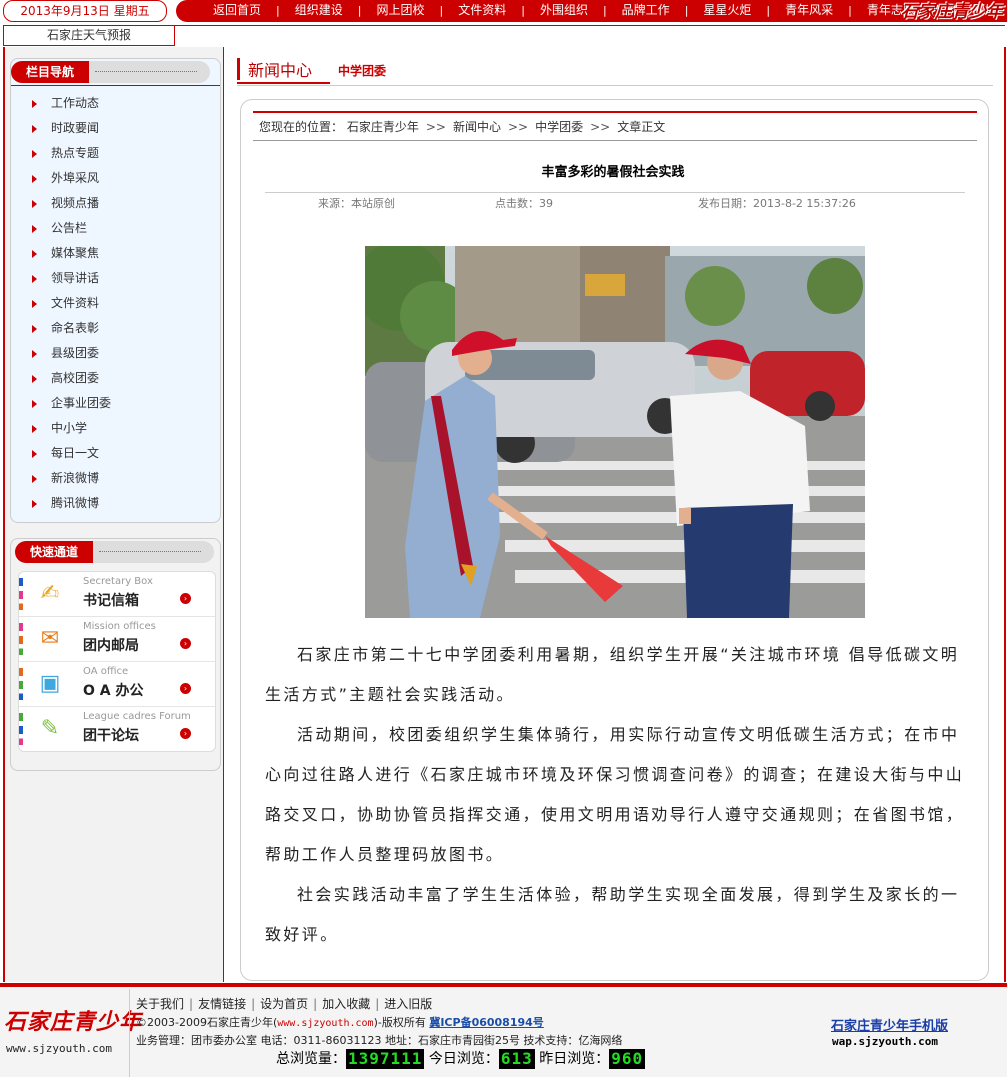 This screenshot has height=1077, width=1007. Describe the element at coordinates (930, 13) in the screenshot. I see `header-logo: 石家庄青少年` at that location.